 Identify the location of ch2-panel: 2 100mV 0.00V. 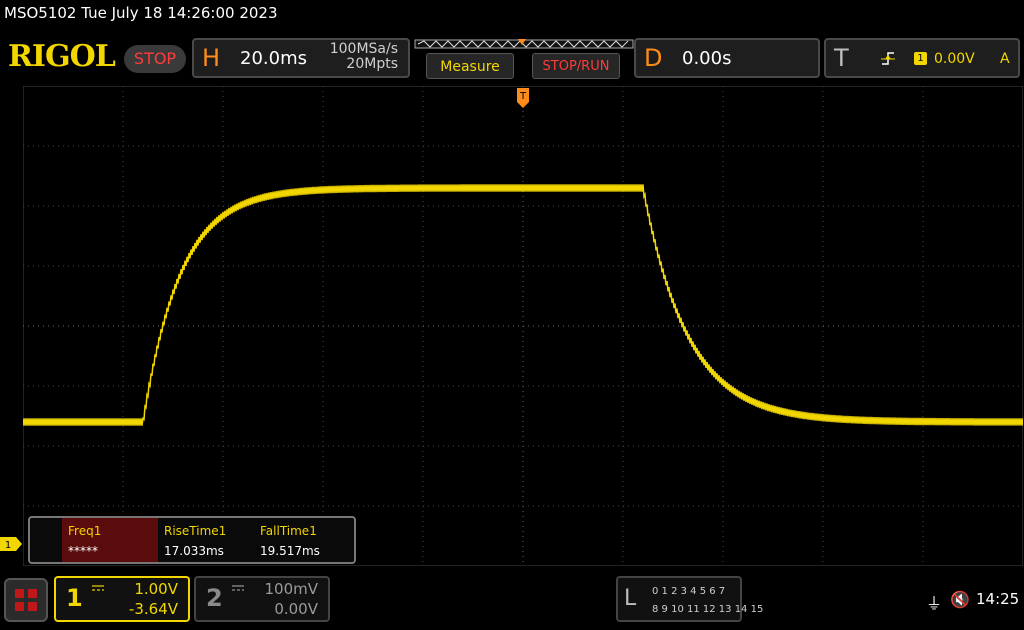
(262, 599).